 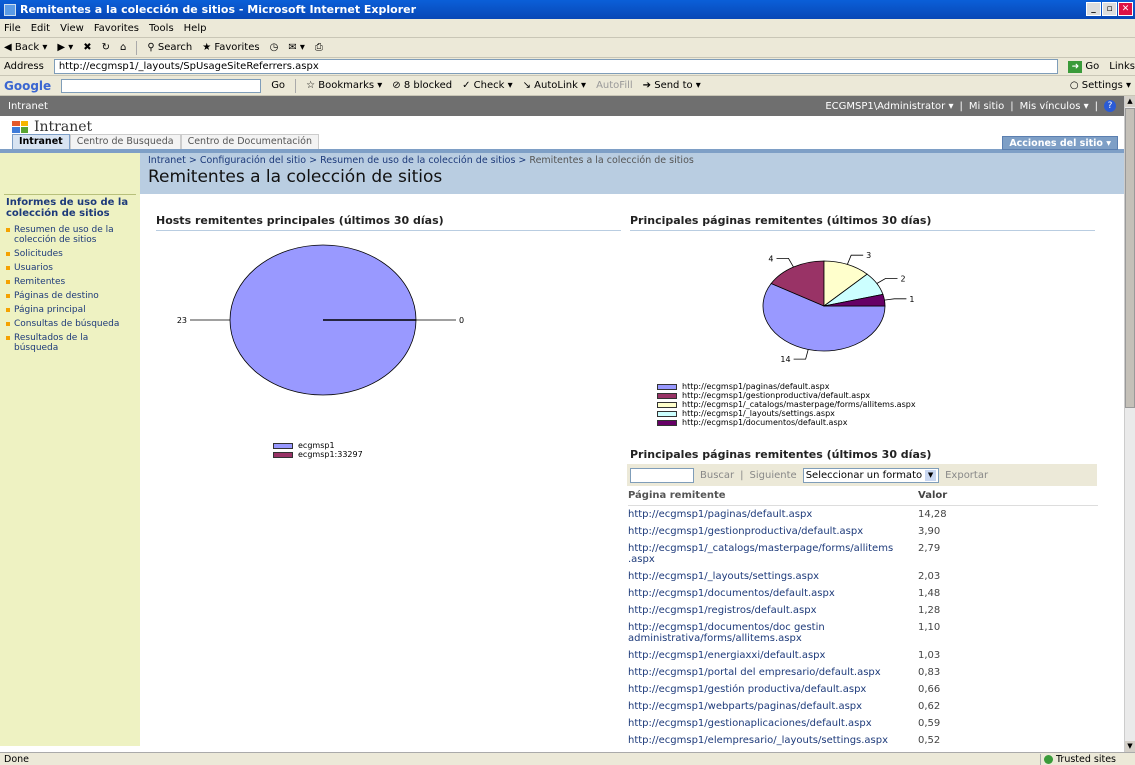 I want to click on referrer-link: http://ecgmsp1/paginas/default.aspx, so click(x=773, y=514).